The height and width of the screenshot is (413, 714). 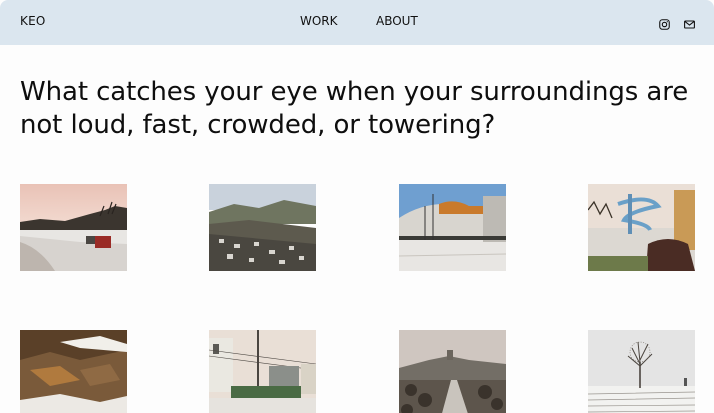 I want to click on photo-rock-cliff, so click(x=73, y=371).